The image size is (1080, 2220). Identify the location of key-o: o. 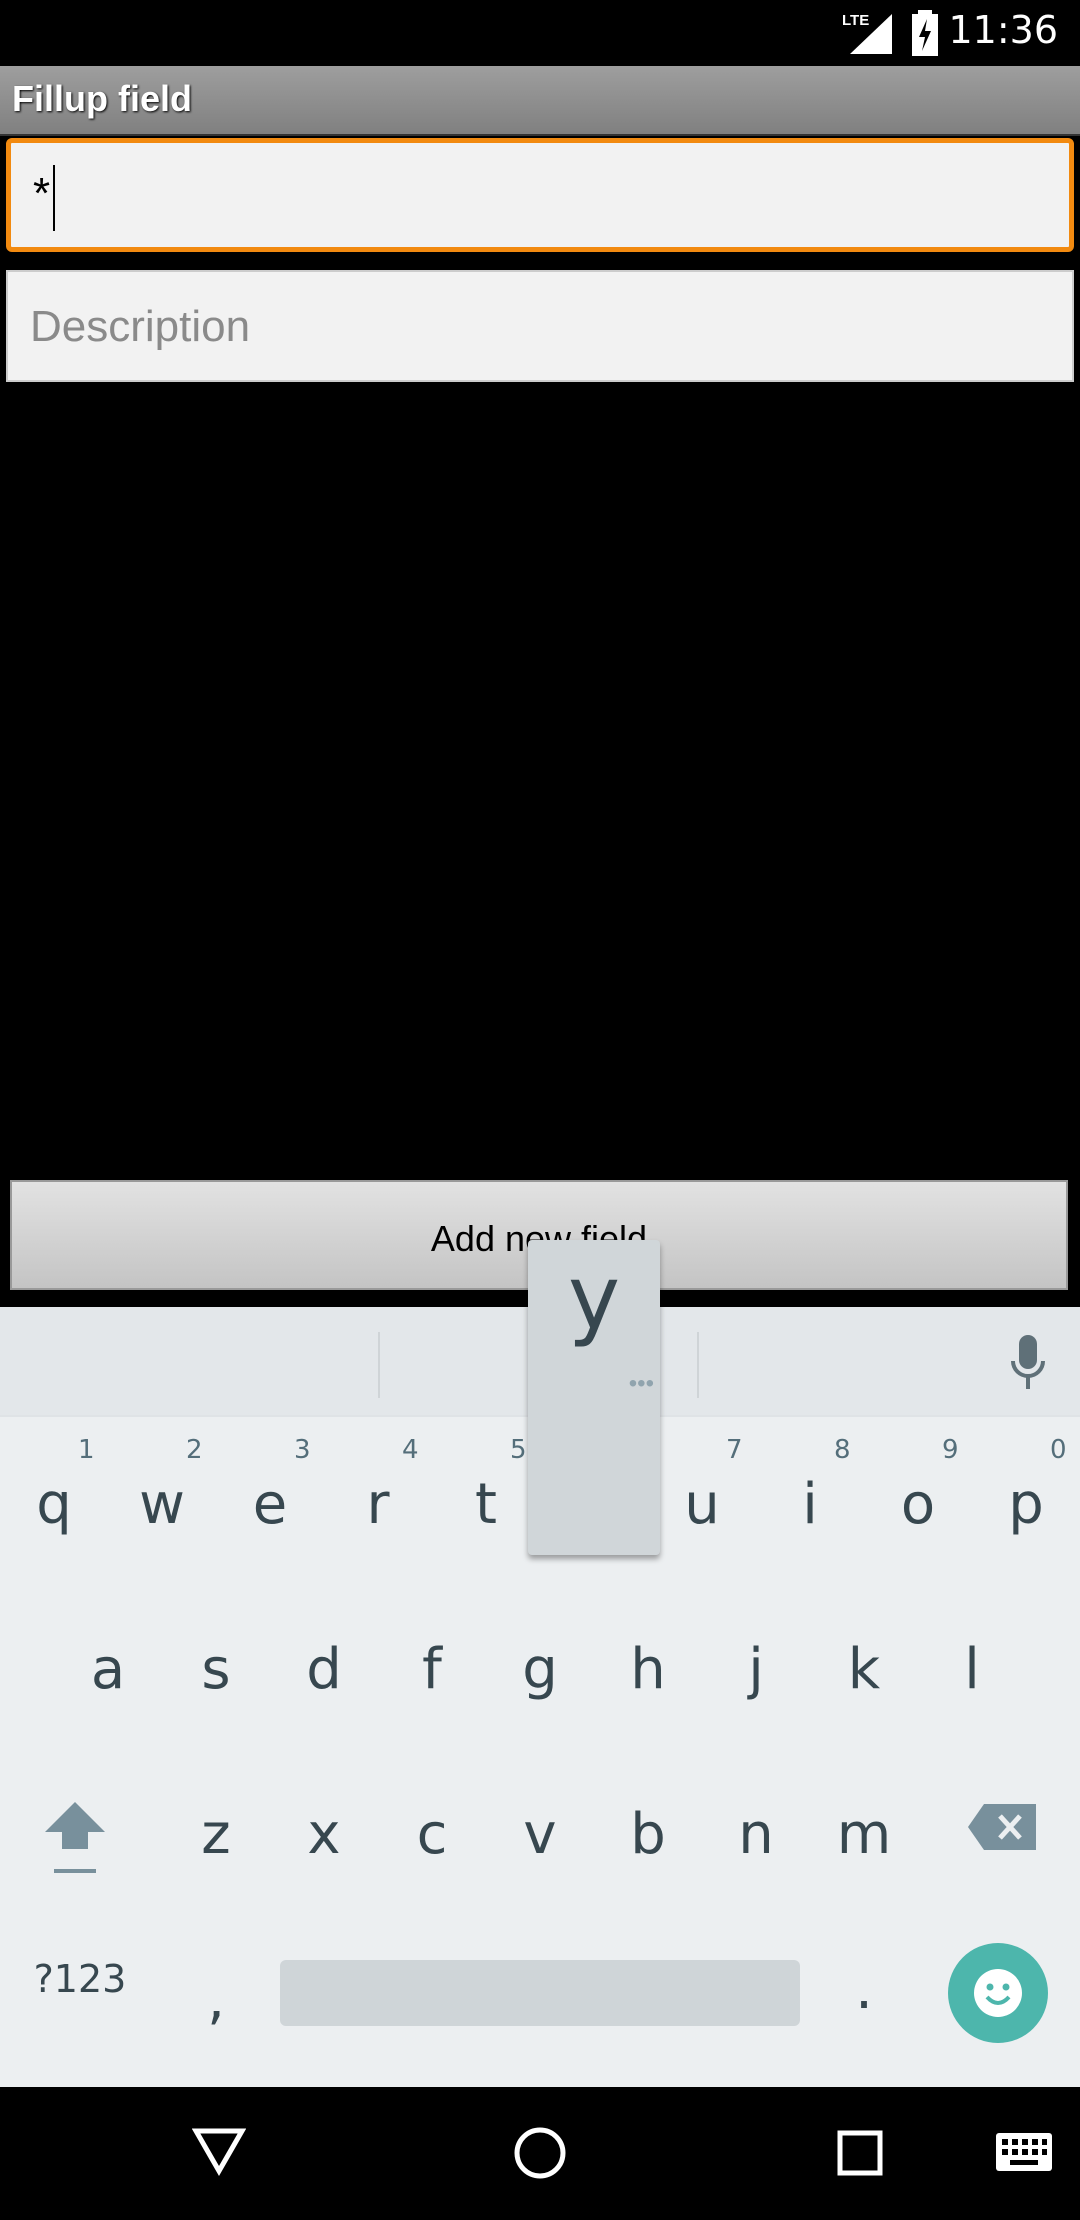
(918, 1504).